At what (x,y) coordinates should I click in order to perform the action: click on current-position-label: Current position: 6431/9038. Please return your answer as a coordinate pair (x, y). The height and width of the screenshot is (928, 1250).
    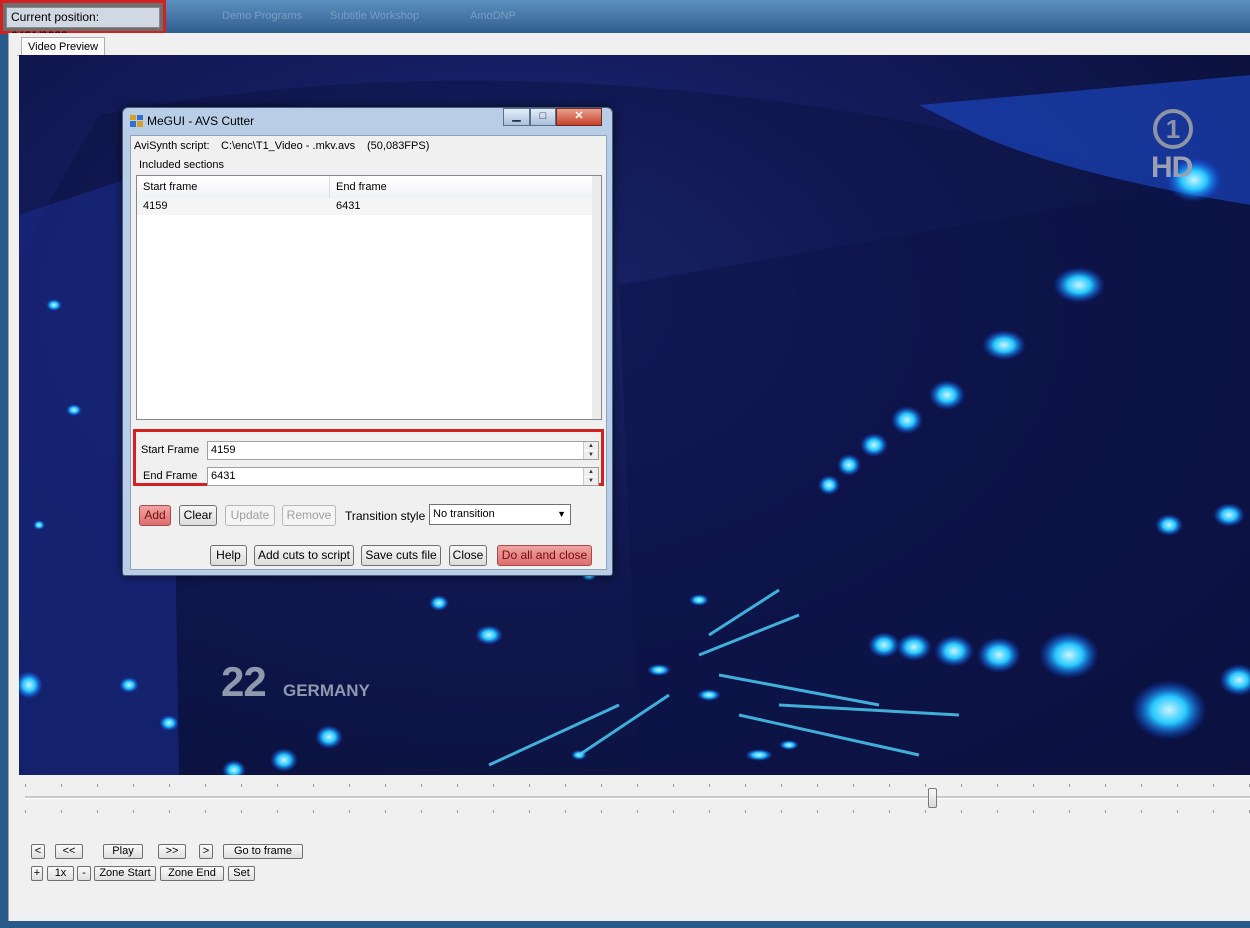
    Looking at the image, I should click on (83, 25).